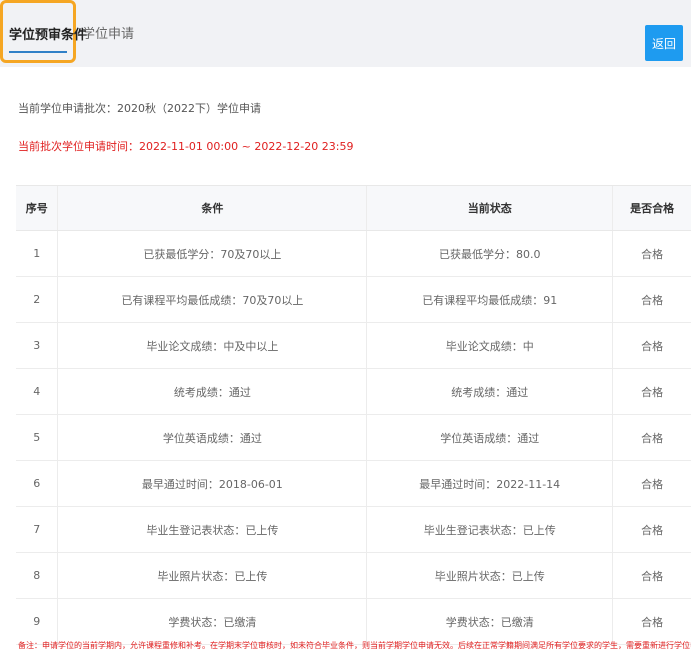 The image size is (691, 664). What do you see at coordinates (212, 575) in the screenshot?
I see `cell-condition: 毕业照片状态：已上传` at bounding box center [212, 575].